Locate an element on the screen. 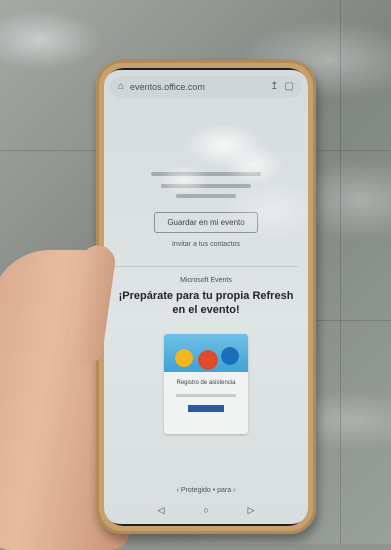  tabs-icon: ▢ is located at coordinates (289, 87).